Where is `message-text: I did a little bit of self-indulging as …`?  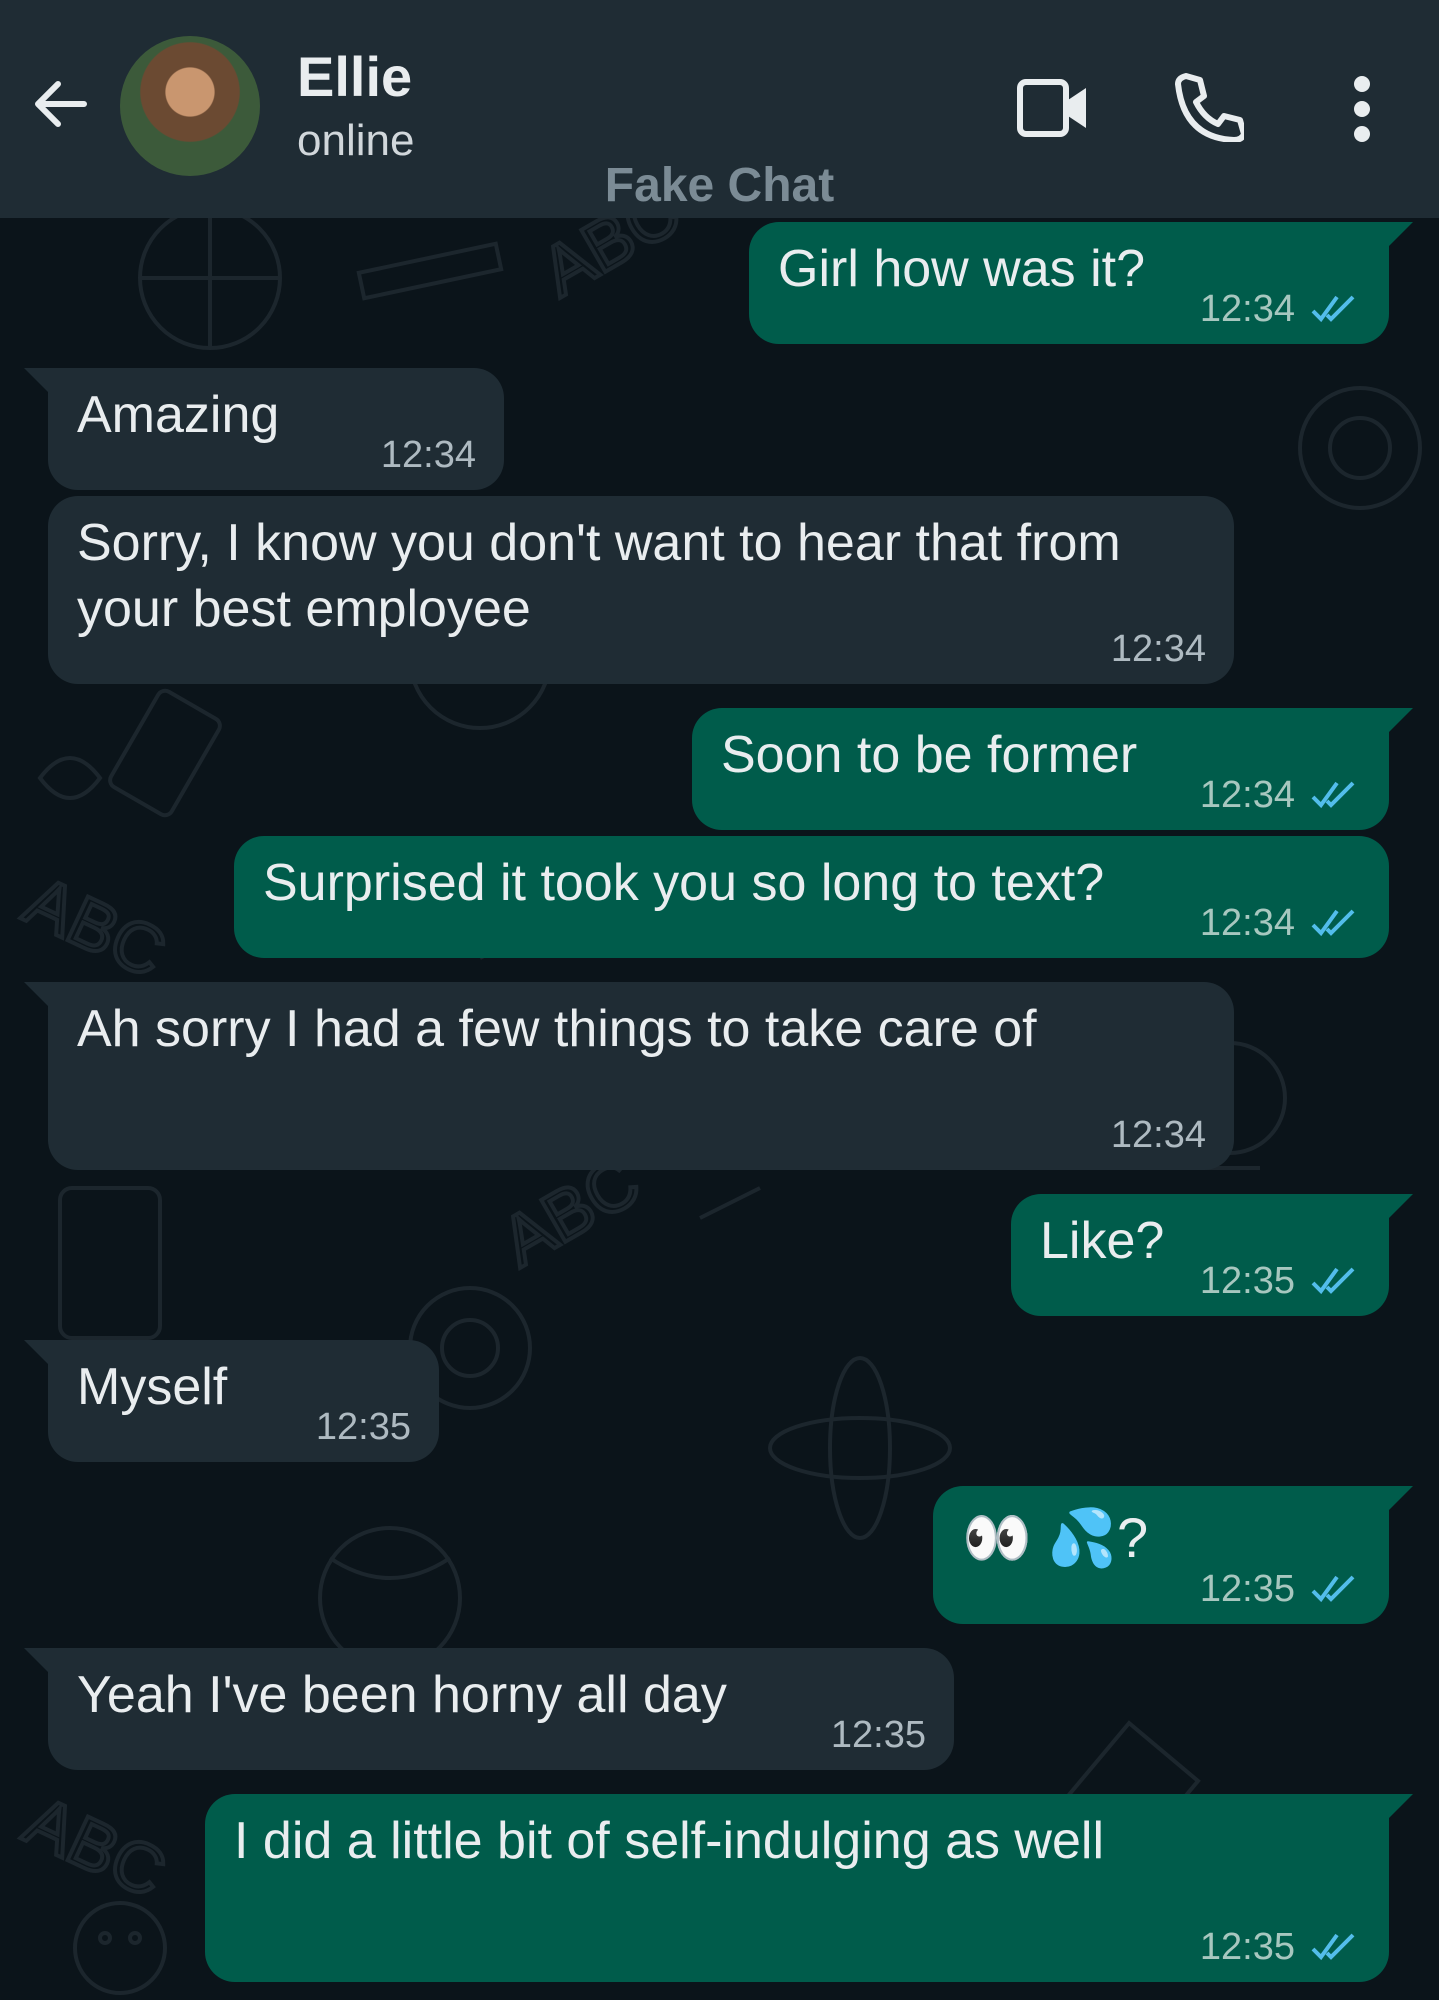 message-text: I did a little bit of self-indulging as … is located at coordinates (669, 1841).